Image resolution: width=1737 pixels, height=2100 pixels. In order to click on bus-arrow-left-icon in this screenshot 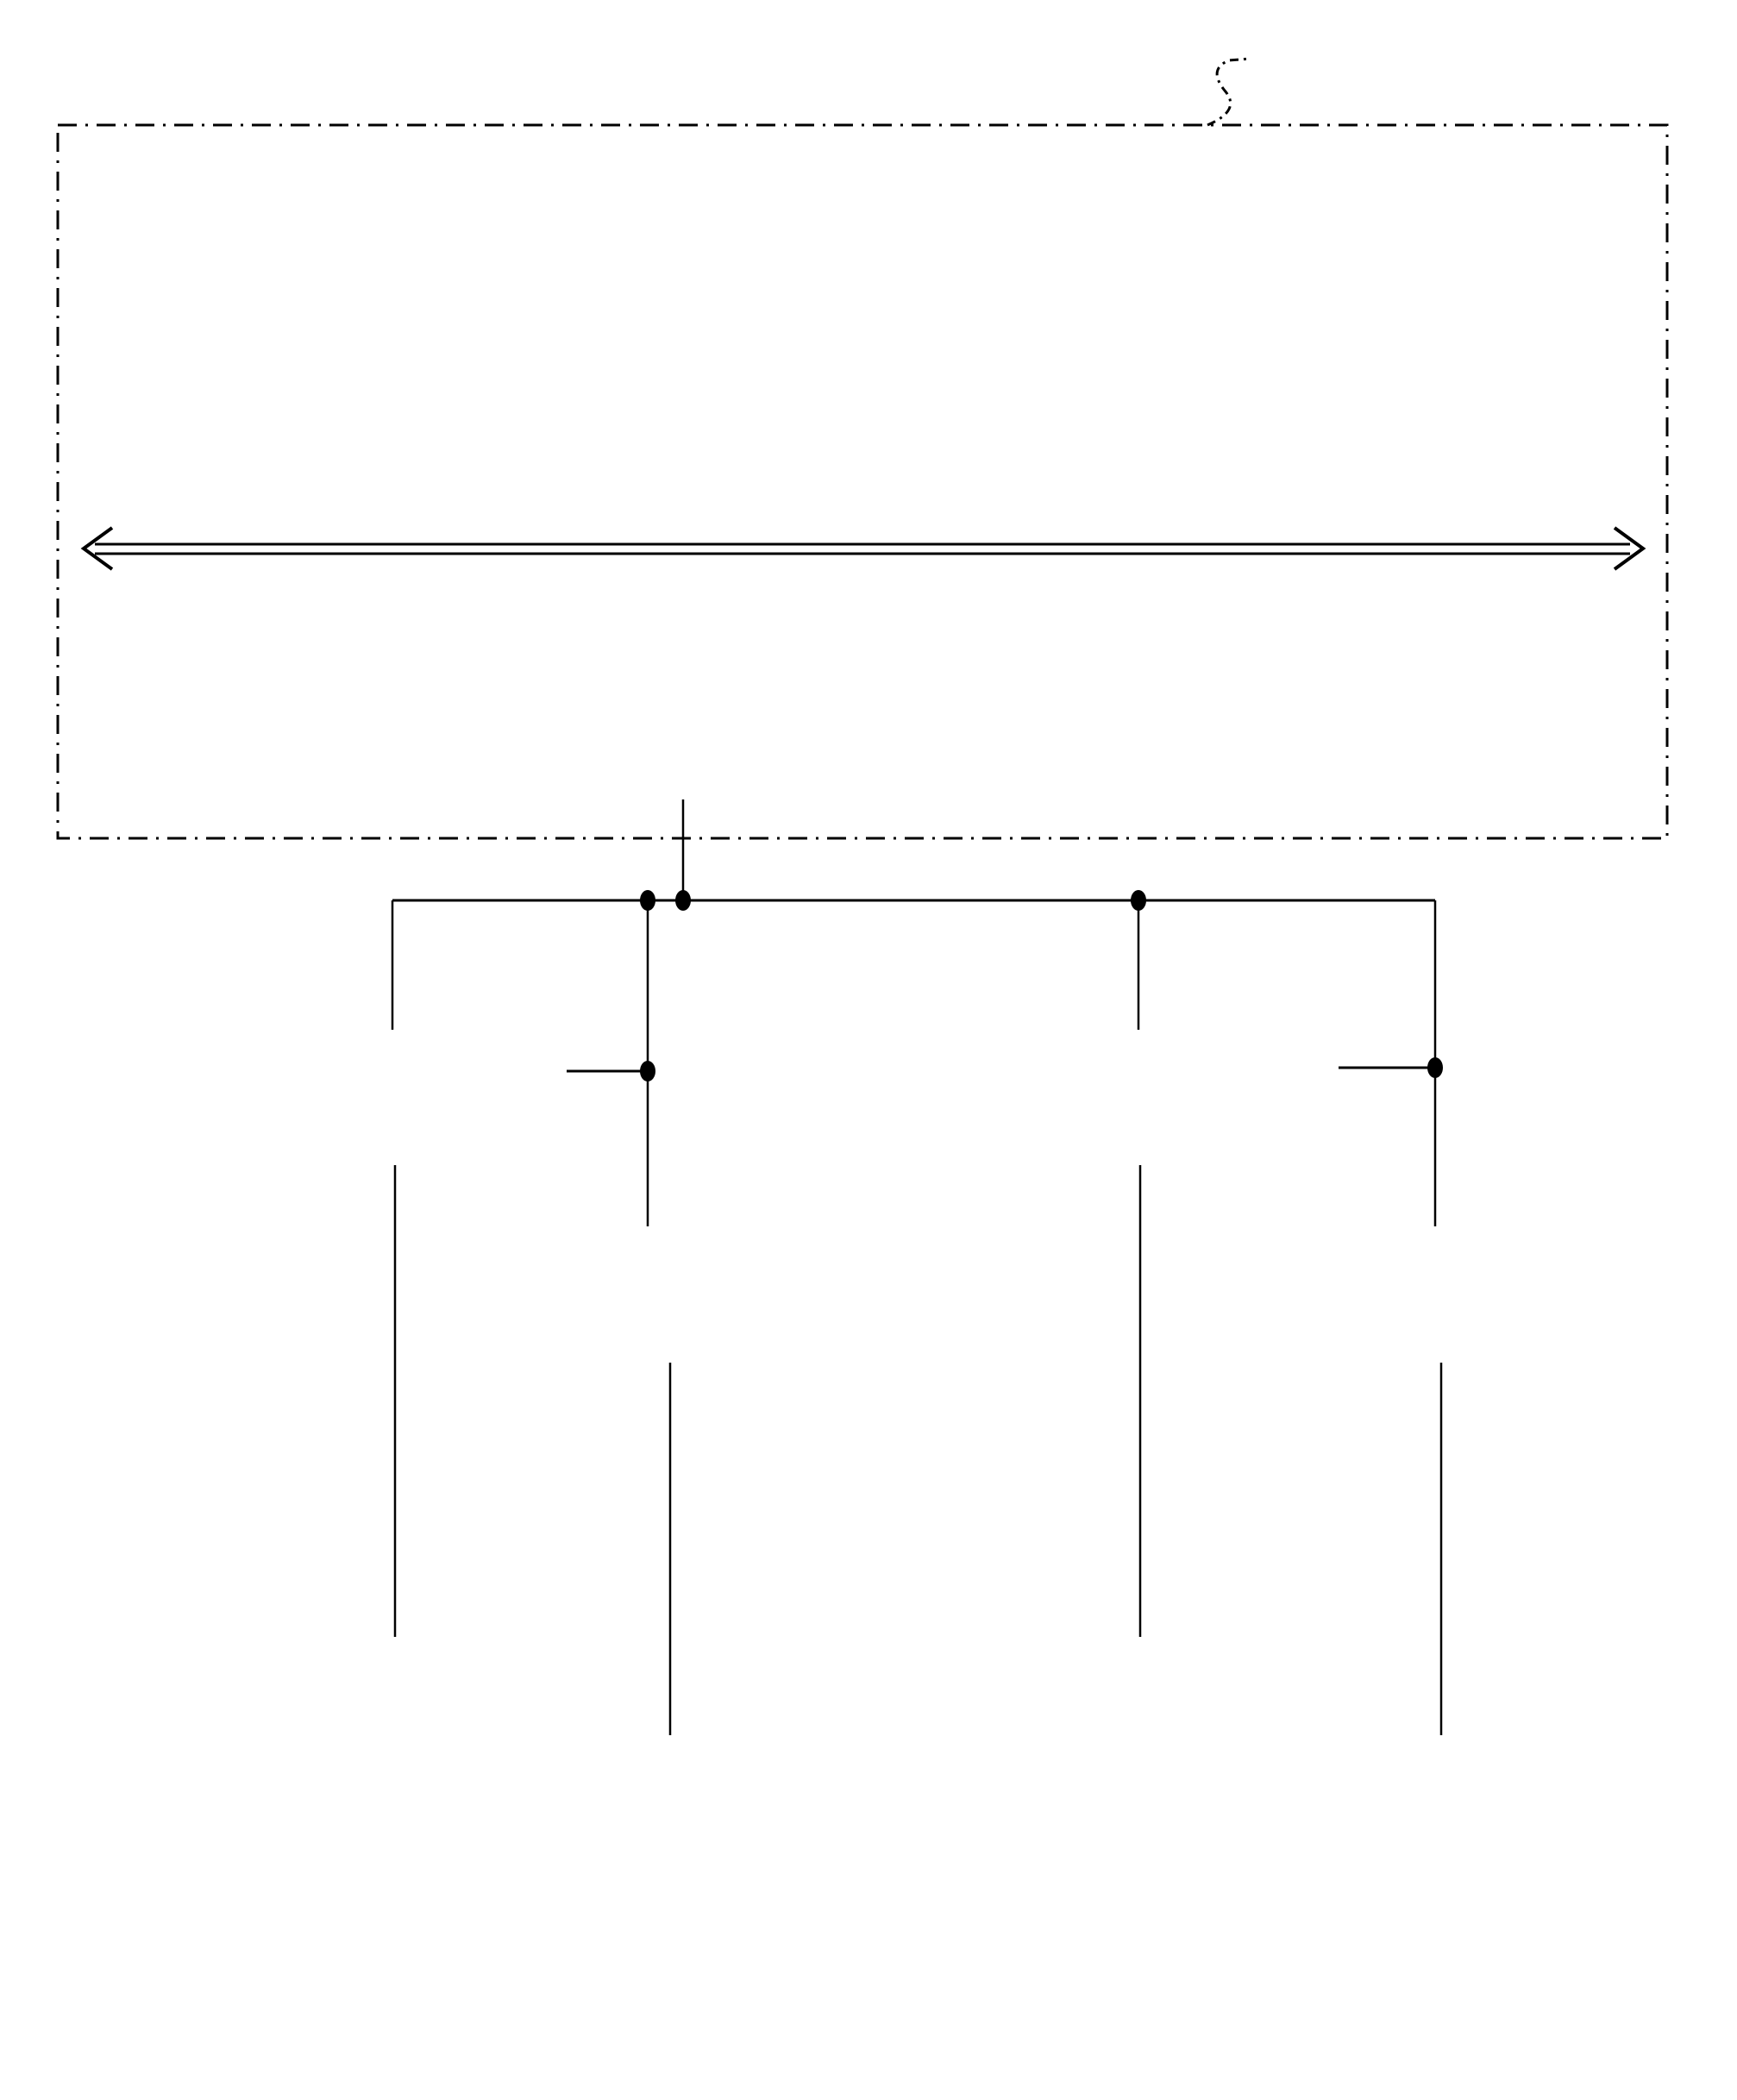, I will do `click(97, 548)`.